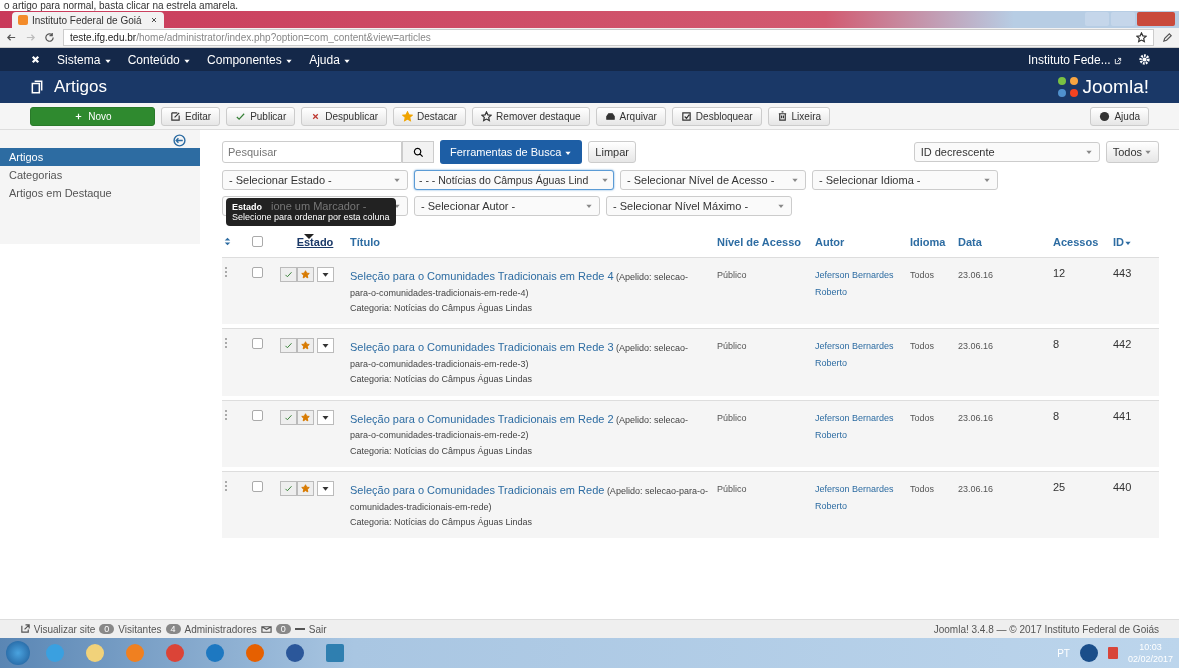 Image resolution: width=1179 pixels, height=668 pixels. Describe the element at coordinates (934, 242) in the screenshot. I see `column-header: Idioma` at that location.